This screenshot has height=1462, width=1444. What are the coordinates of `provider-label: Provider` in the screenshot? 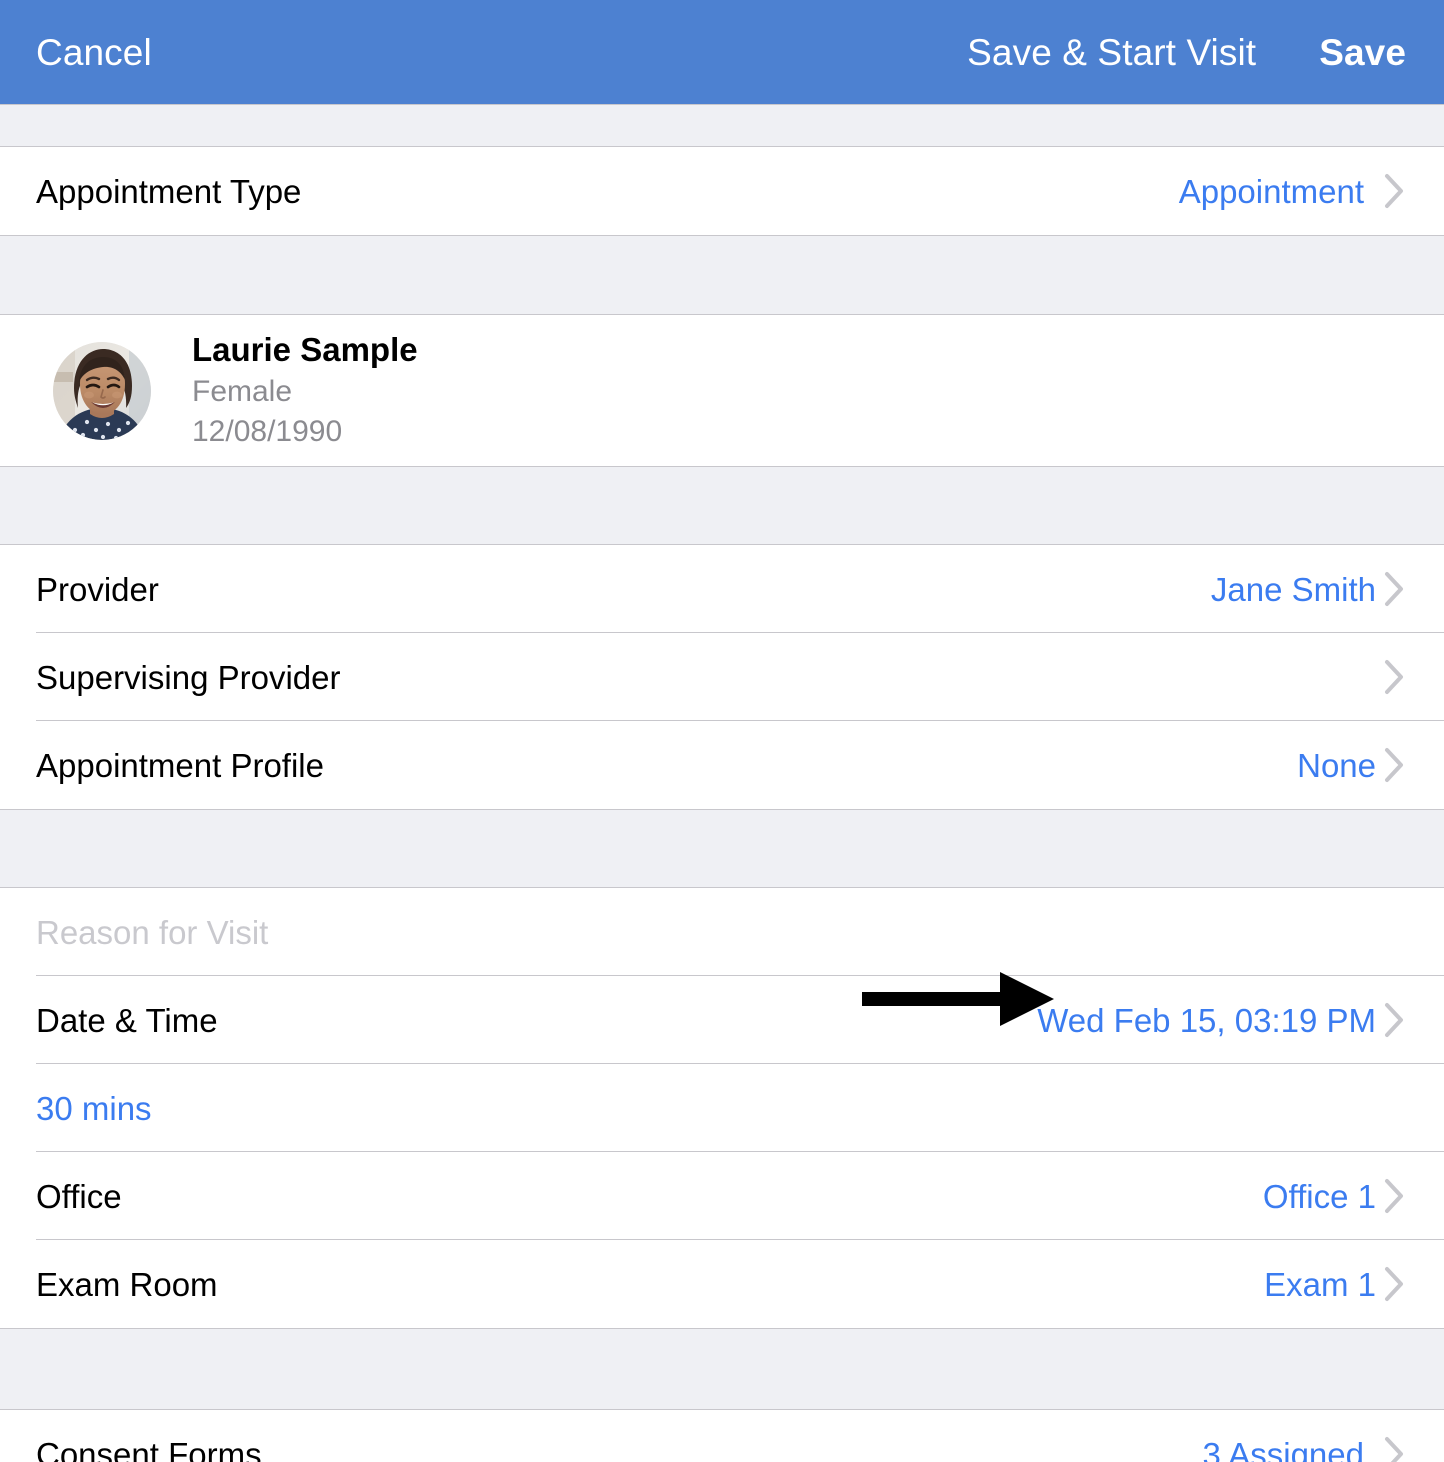 It's located at (97, 589).